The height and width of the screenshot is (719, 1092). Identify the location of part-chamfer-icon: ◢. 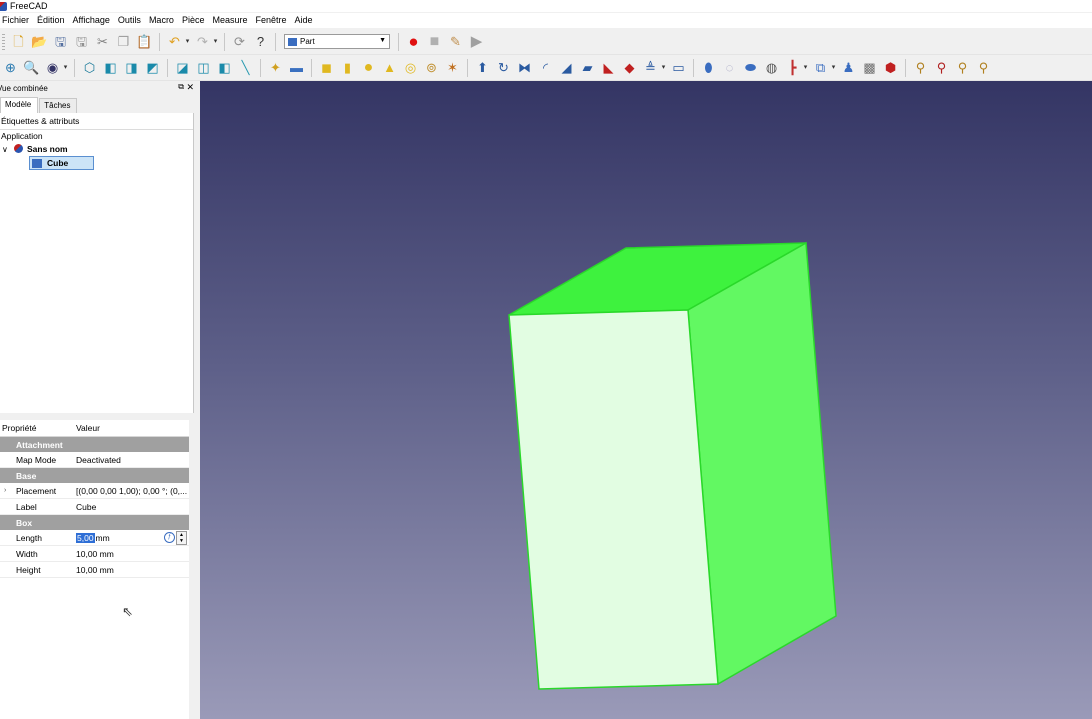
(567, 68).